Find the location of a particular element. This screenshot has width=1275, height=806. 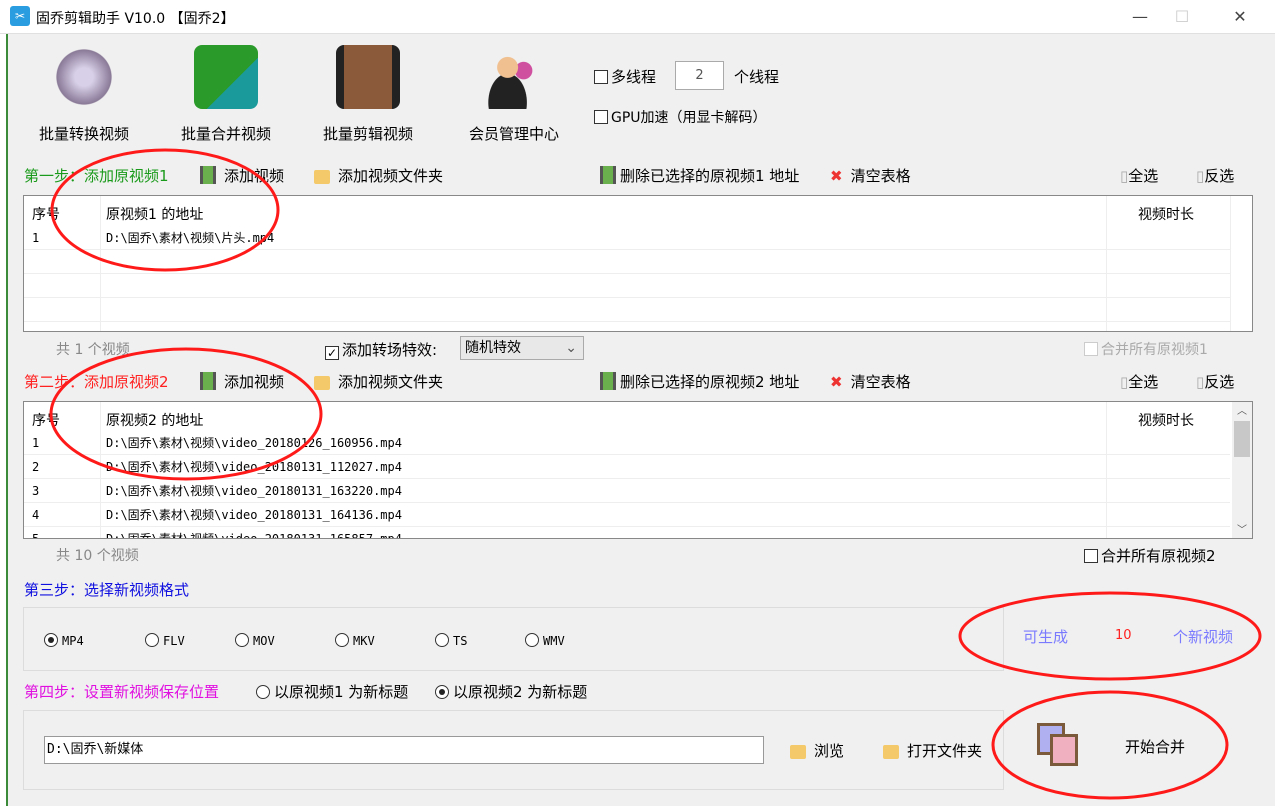

batch-cut-button: 批量剪辑视频 is located at coordinates (368, 94).